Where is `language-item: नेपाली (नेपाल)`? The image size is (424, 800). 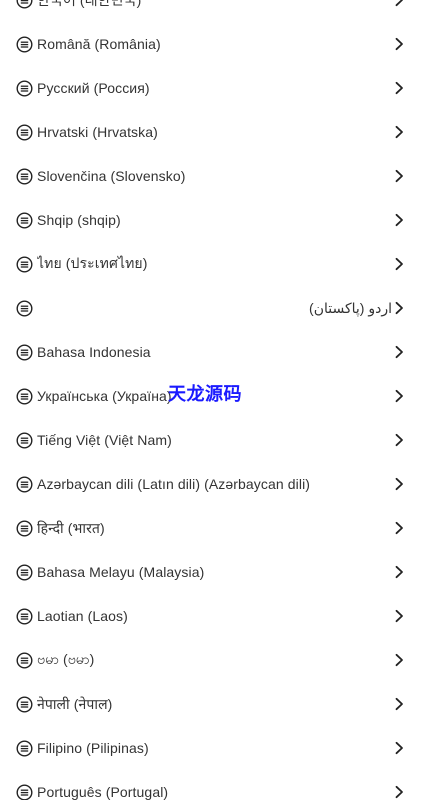
language-item: नेपाली (नेपाल) is located at coordinates (212, 704).